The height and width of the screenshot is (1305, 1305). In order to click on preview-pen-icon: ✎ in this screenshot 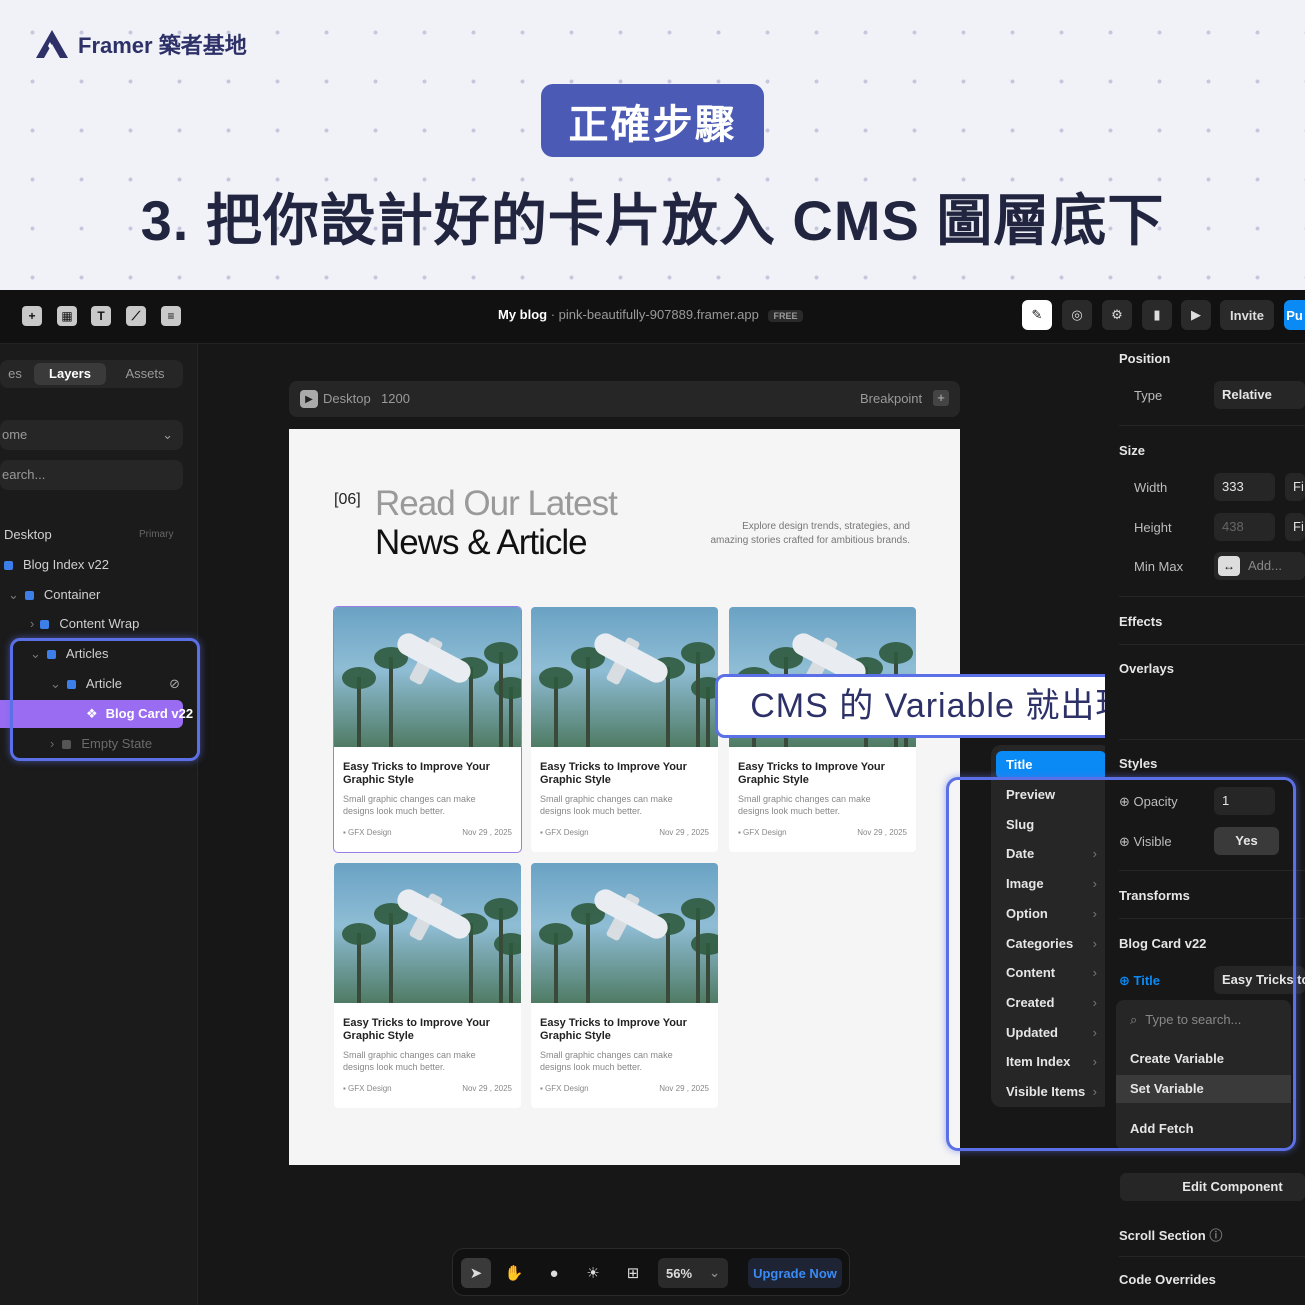, I will do `click(1037, 315)`.